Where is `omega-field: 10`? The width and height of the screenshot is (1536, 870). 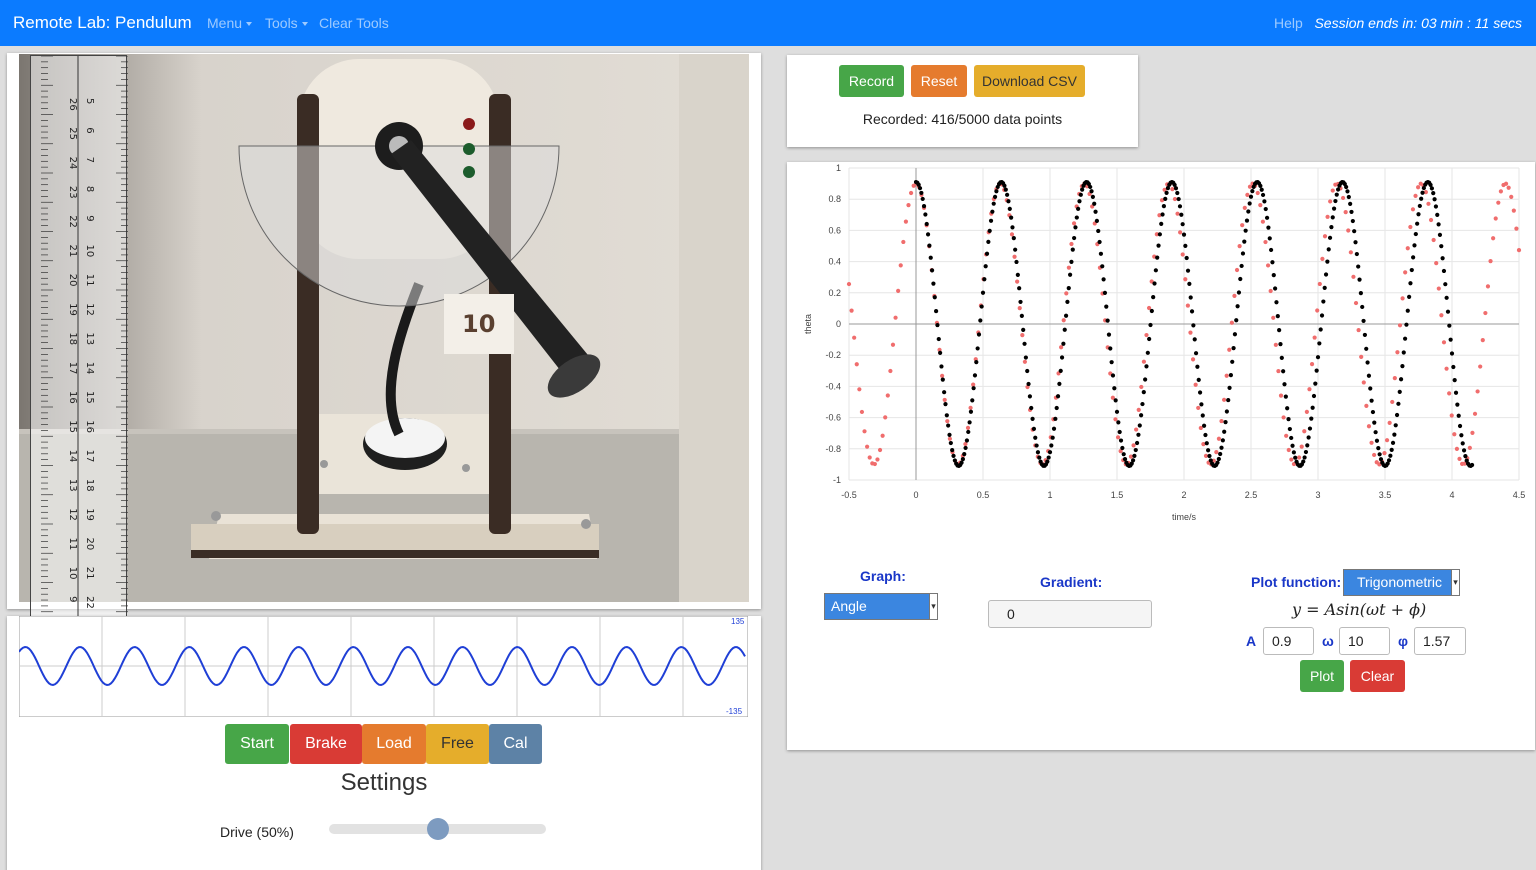 omega-field: 10 is located at coordinates (1364, 641).